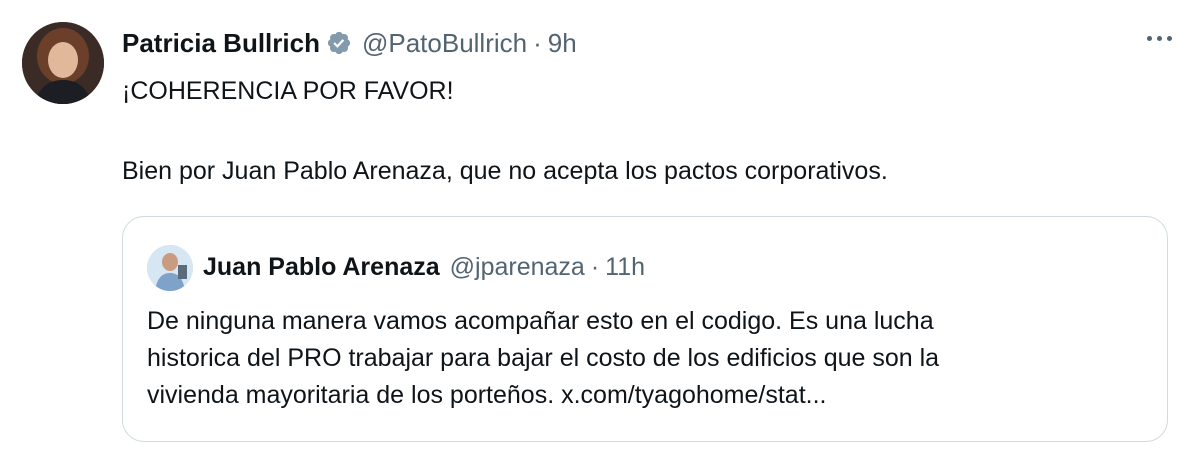 Image resolution: width=1200 pixels, height=450 pixels. Describe the element at coordinates (221, 43) in the screenshot. I see `author-name: Patricia Bullrich` at that location.